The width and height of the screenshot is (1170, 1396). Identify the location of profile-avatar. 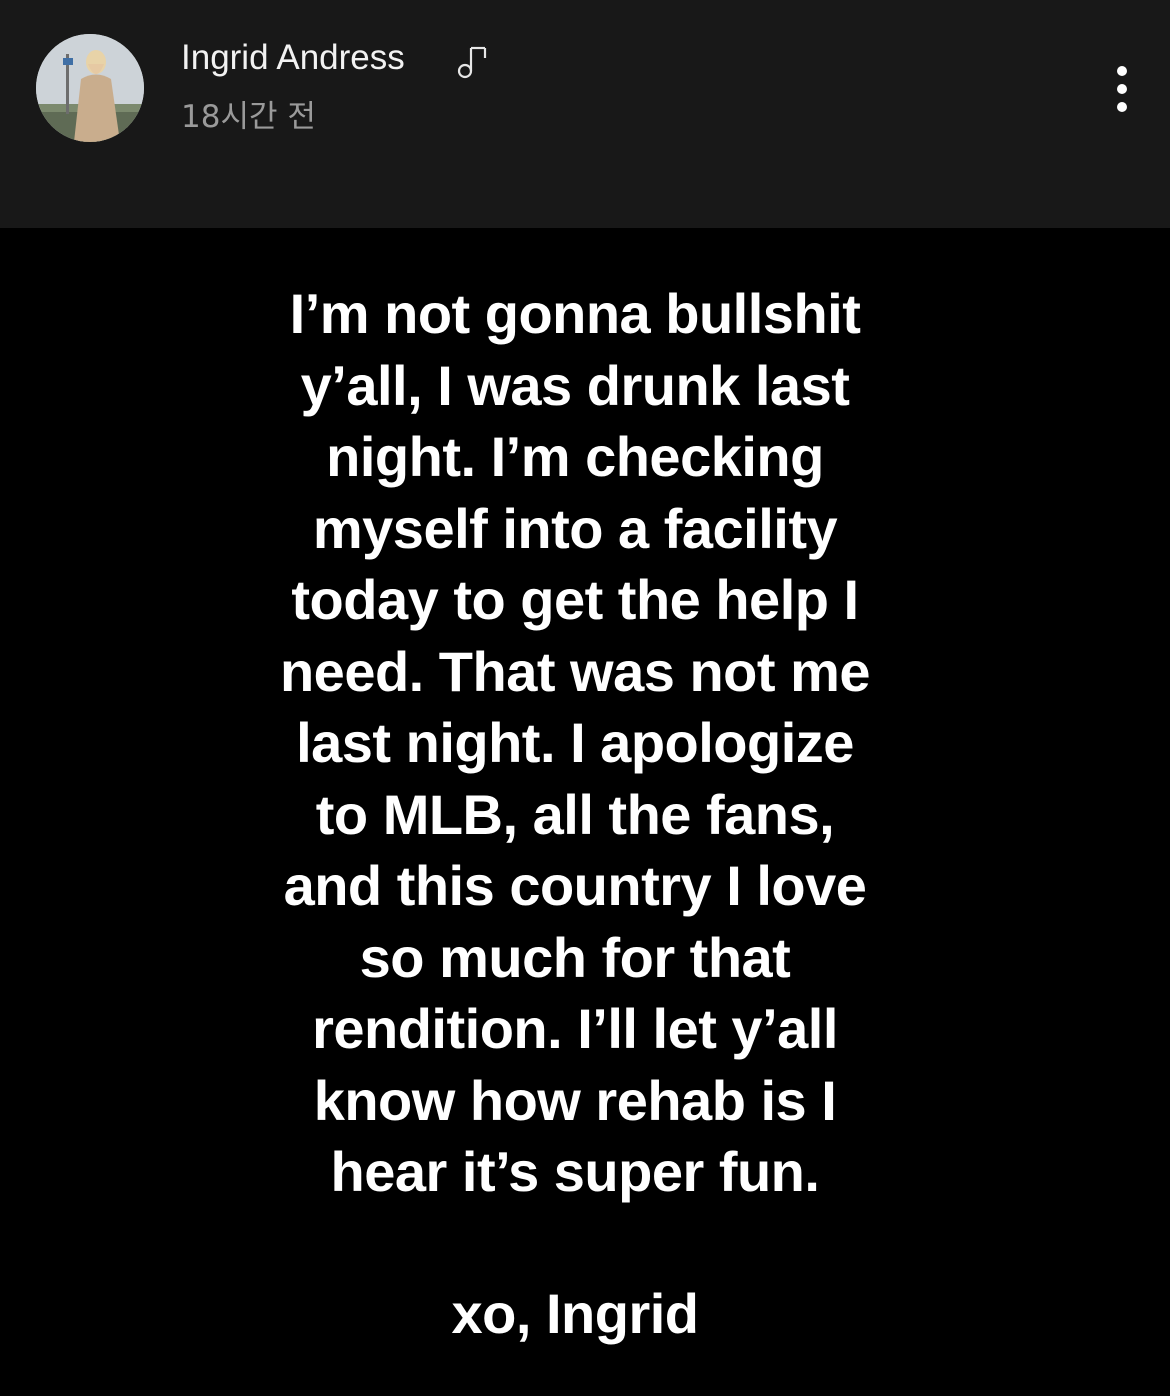
(90, 88).